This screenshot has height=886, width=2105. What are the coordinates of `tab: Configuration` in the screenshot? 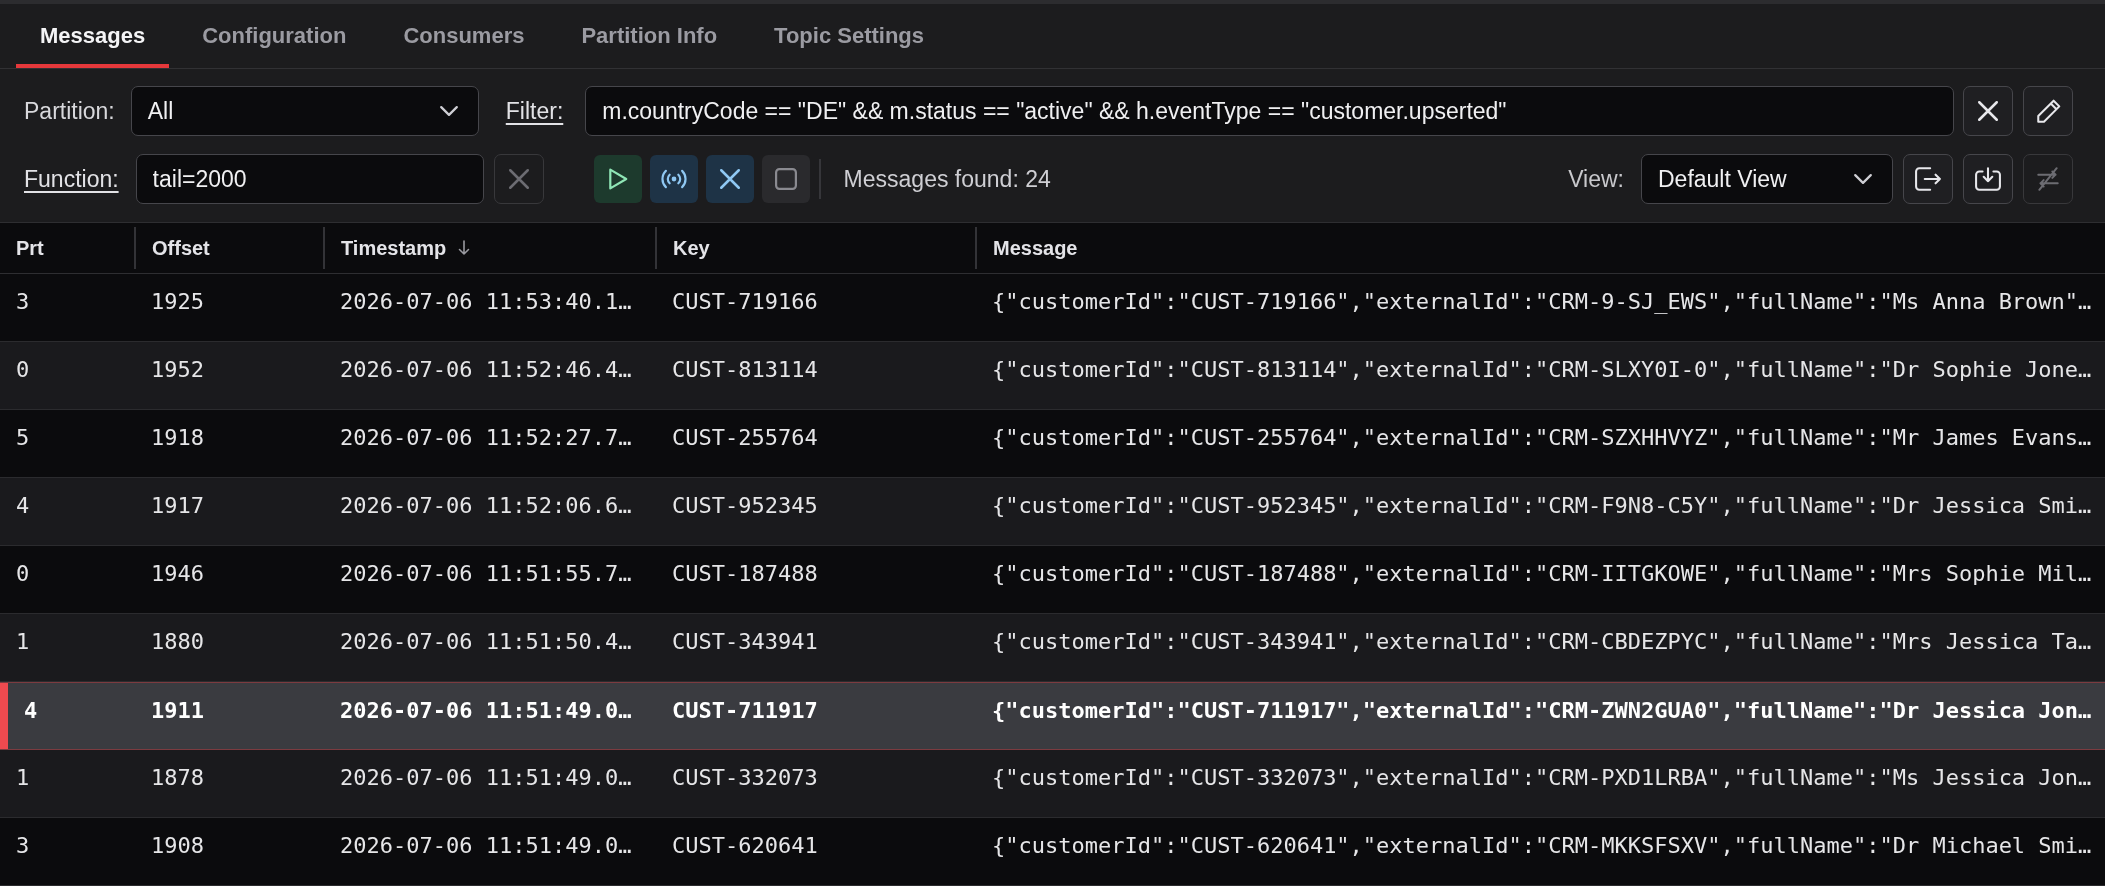 It's located at (274, 36).